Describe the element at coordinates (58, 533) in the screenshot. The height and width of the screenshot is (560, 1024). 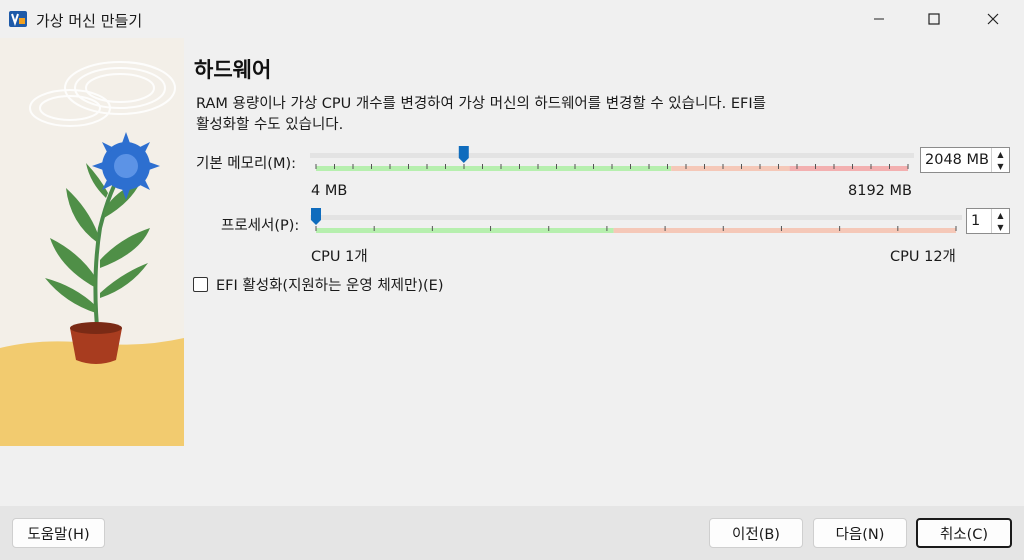
I see `help-button: 도움말(H)` at that location.